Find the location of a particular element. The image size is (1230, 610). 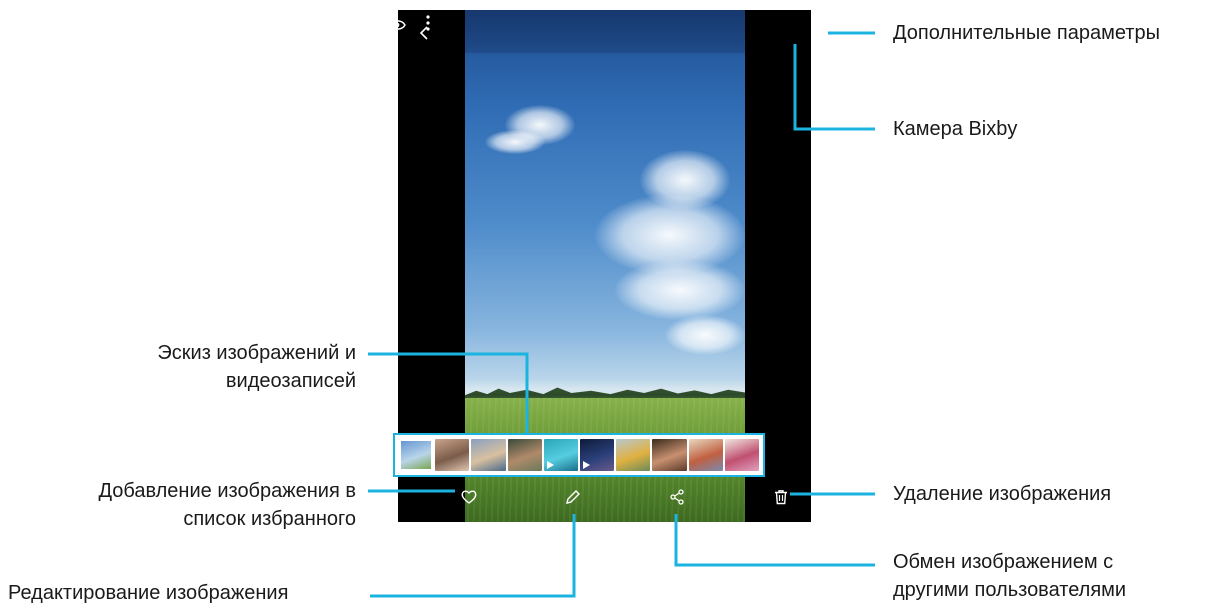

more-options-button is located at coordinates (428, 23).